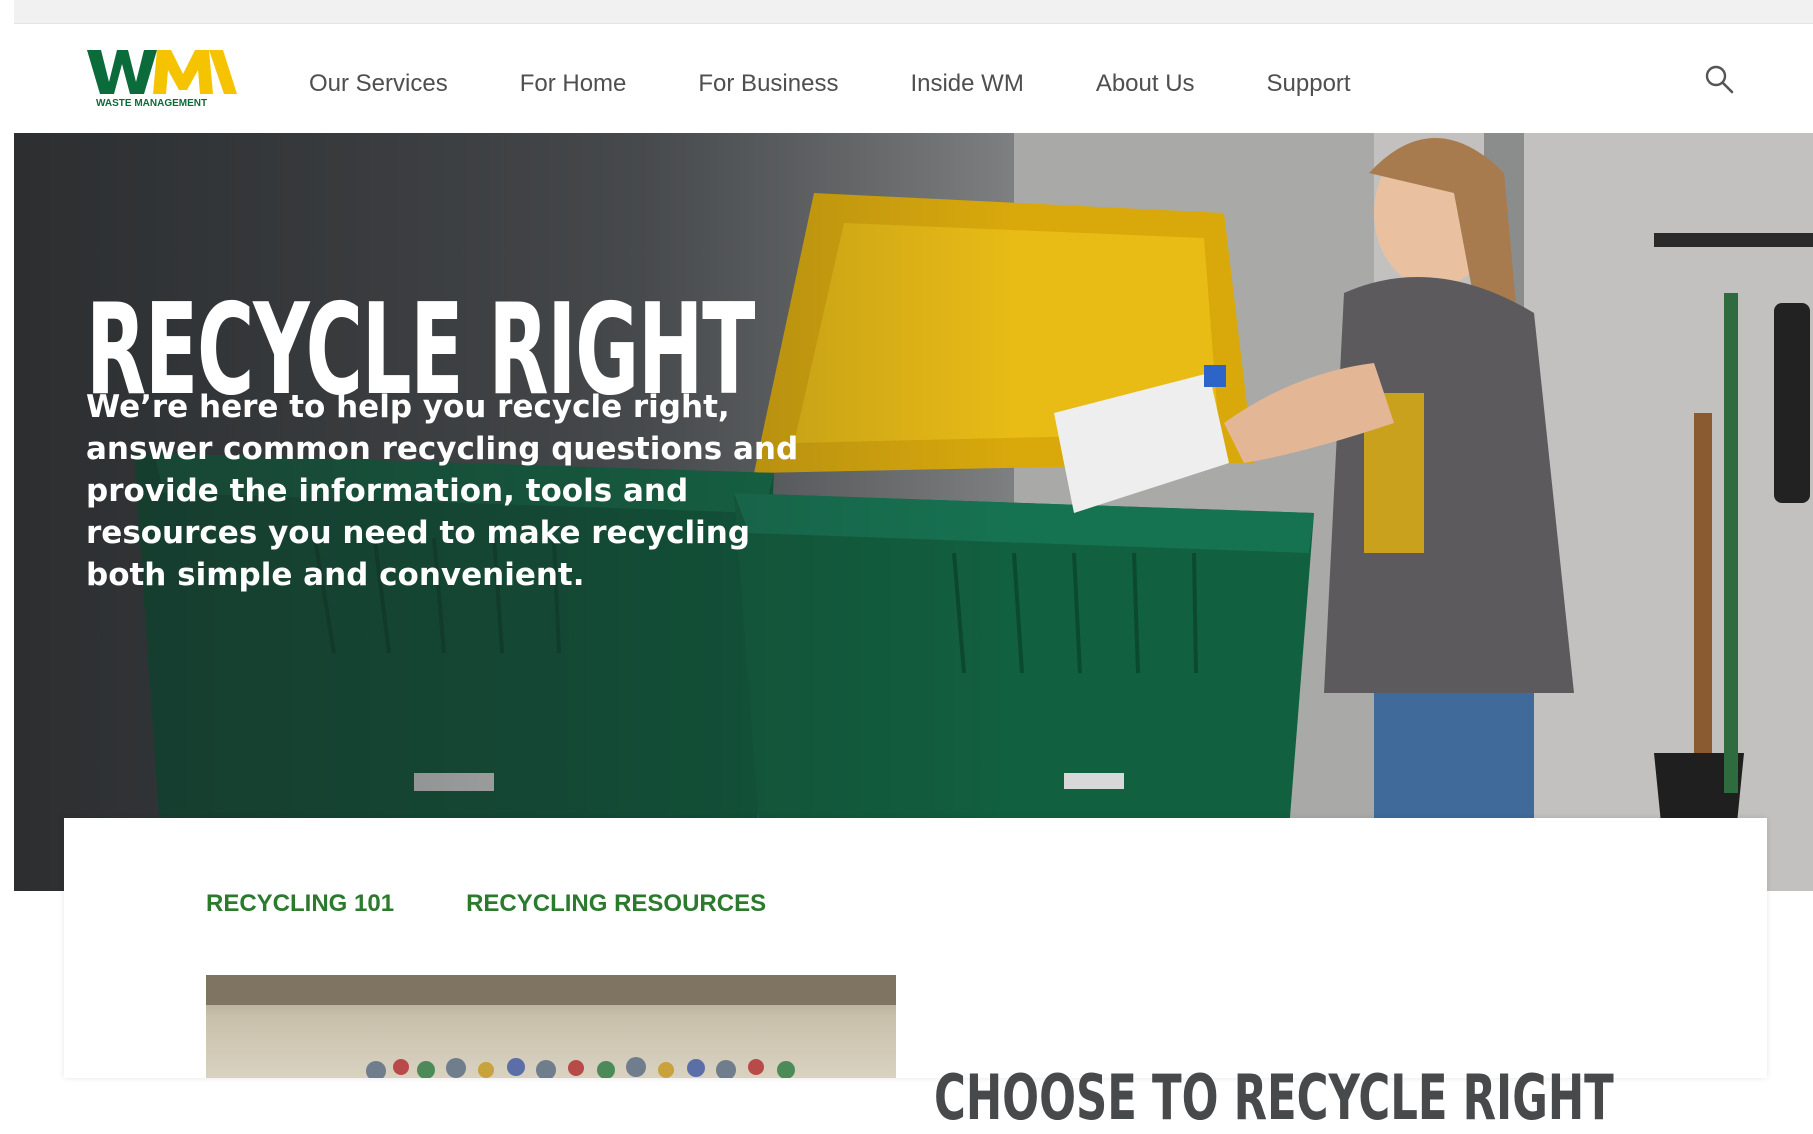 This screenshot has width=1813, height=1134. What do you see at coordinates (573, 84) in the screenshot?
I see `nav-for-home: For Home` at bounding box center [573, 84].